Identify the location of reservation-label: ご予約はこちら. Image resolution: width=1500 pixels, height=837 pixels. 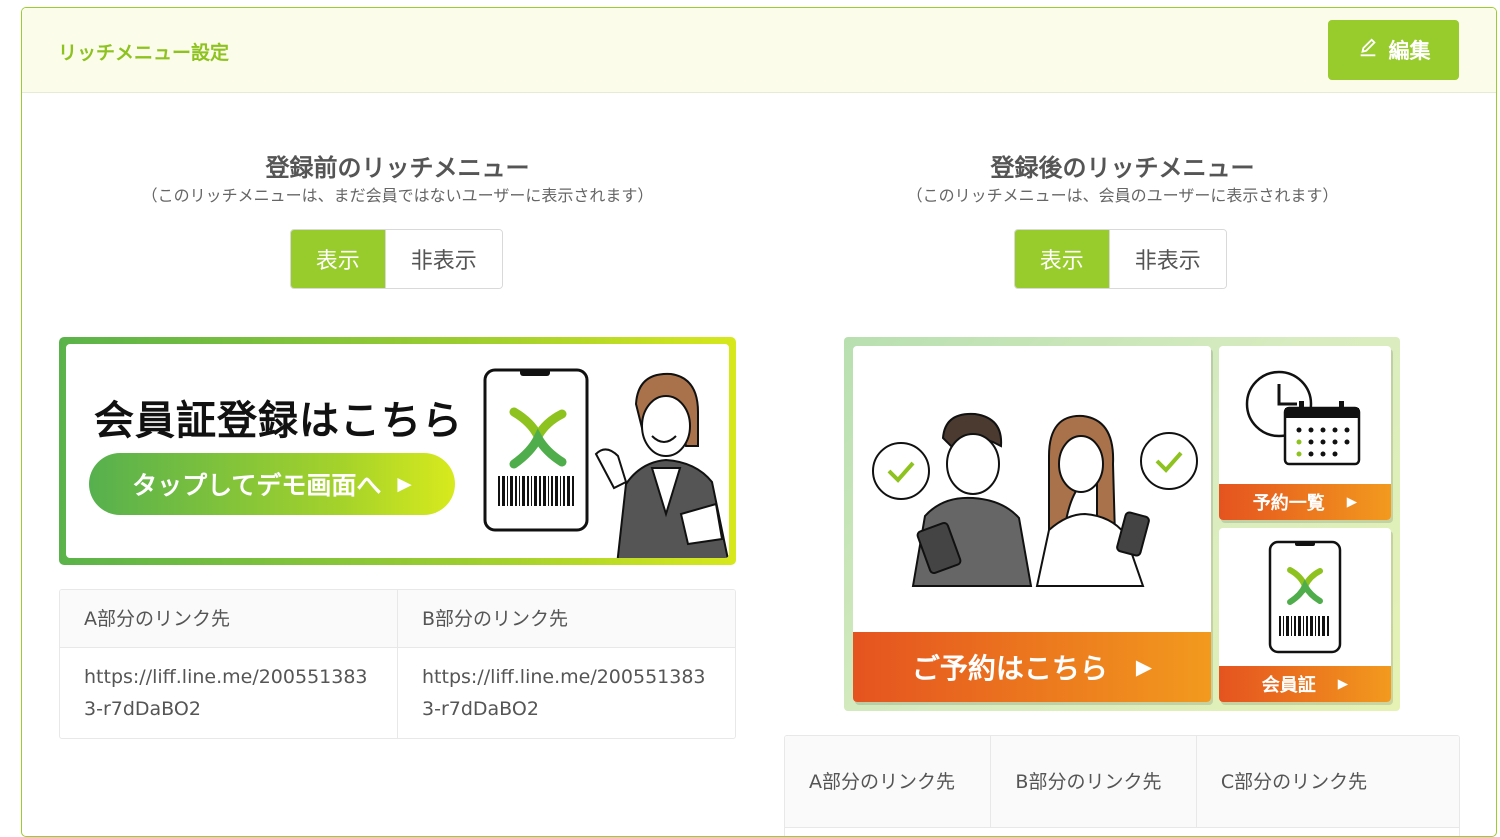
(1009, 668).